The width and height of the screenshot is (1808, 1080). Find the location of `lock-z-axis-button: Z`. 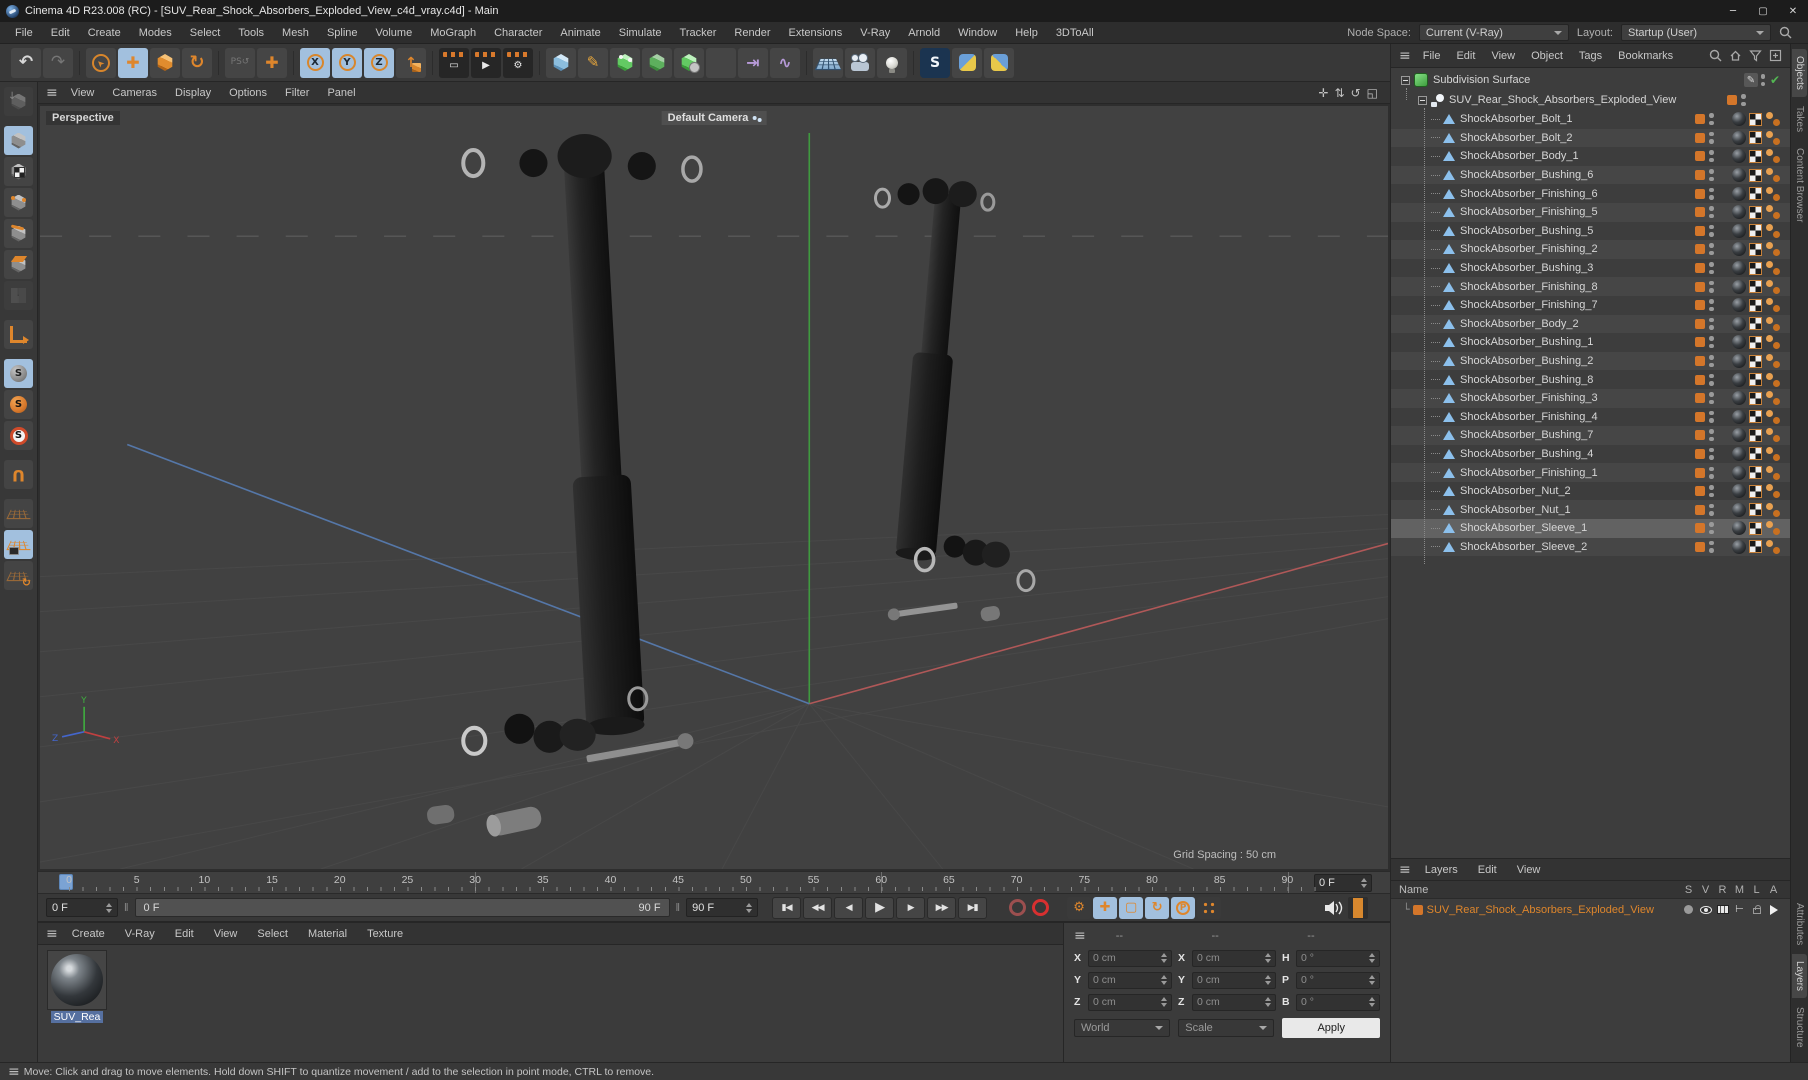

lock-z-axis-button: Z is located at coordinates (379, 62).